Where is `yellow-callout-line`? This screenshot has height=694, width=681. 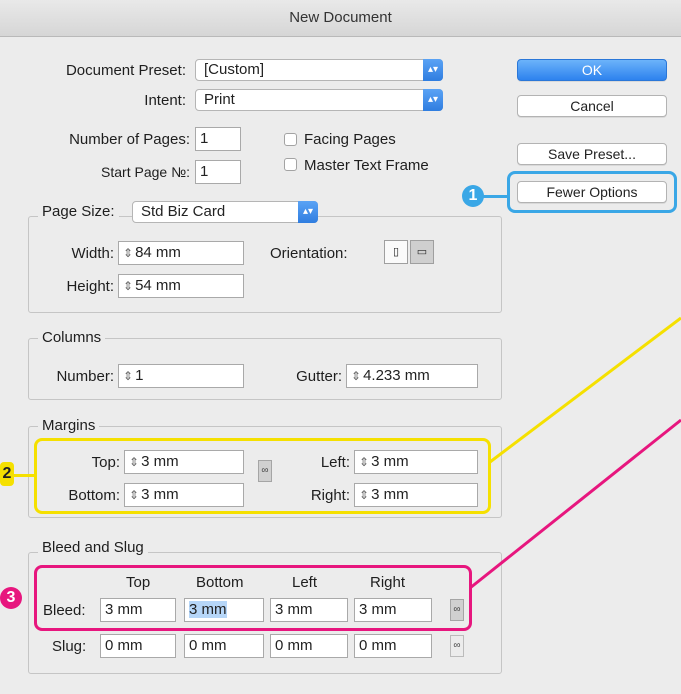
yellow-callout-line is located at coordinates (585, 390).